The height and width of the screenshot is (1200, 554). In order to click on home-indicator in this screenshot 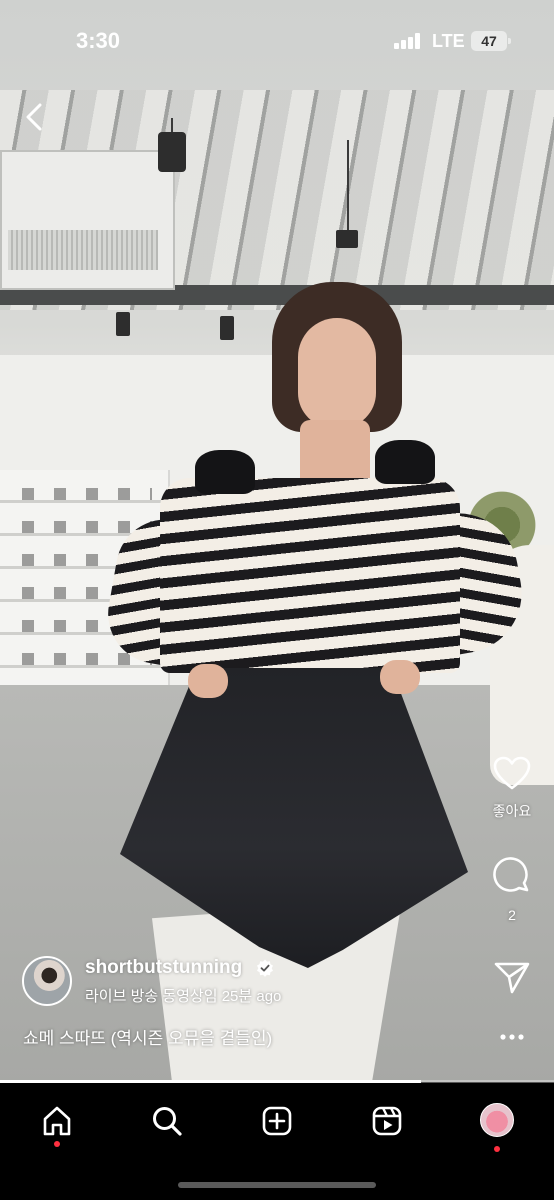, I will do `click(277, 1185)`.